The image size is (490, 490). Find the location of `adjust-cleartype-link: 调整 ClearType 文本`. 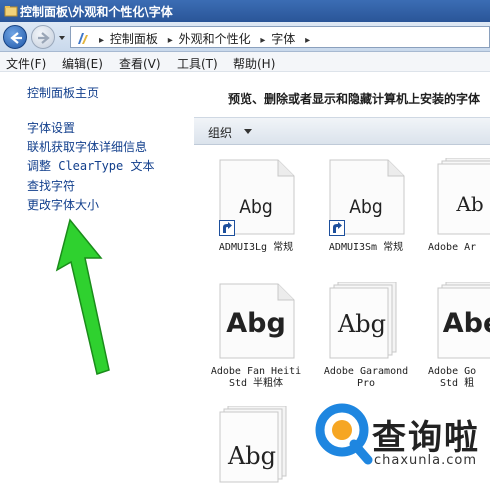

adjust-cleartype-link: 调整 ClearType 文本 is located at coordinates (90, 165).